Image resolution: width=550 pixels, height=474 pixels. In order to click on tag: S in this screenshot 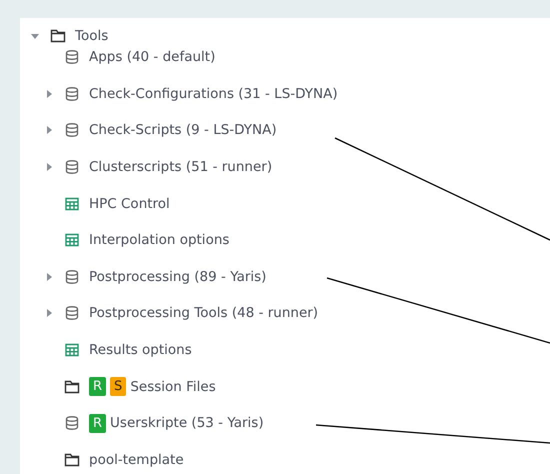, I will do `click(118, 386)`.